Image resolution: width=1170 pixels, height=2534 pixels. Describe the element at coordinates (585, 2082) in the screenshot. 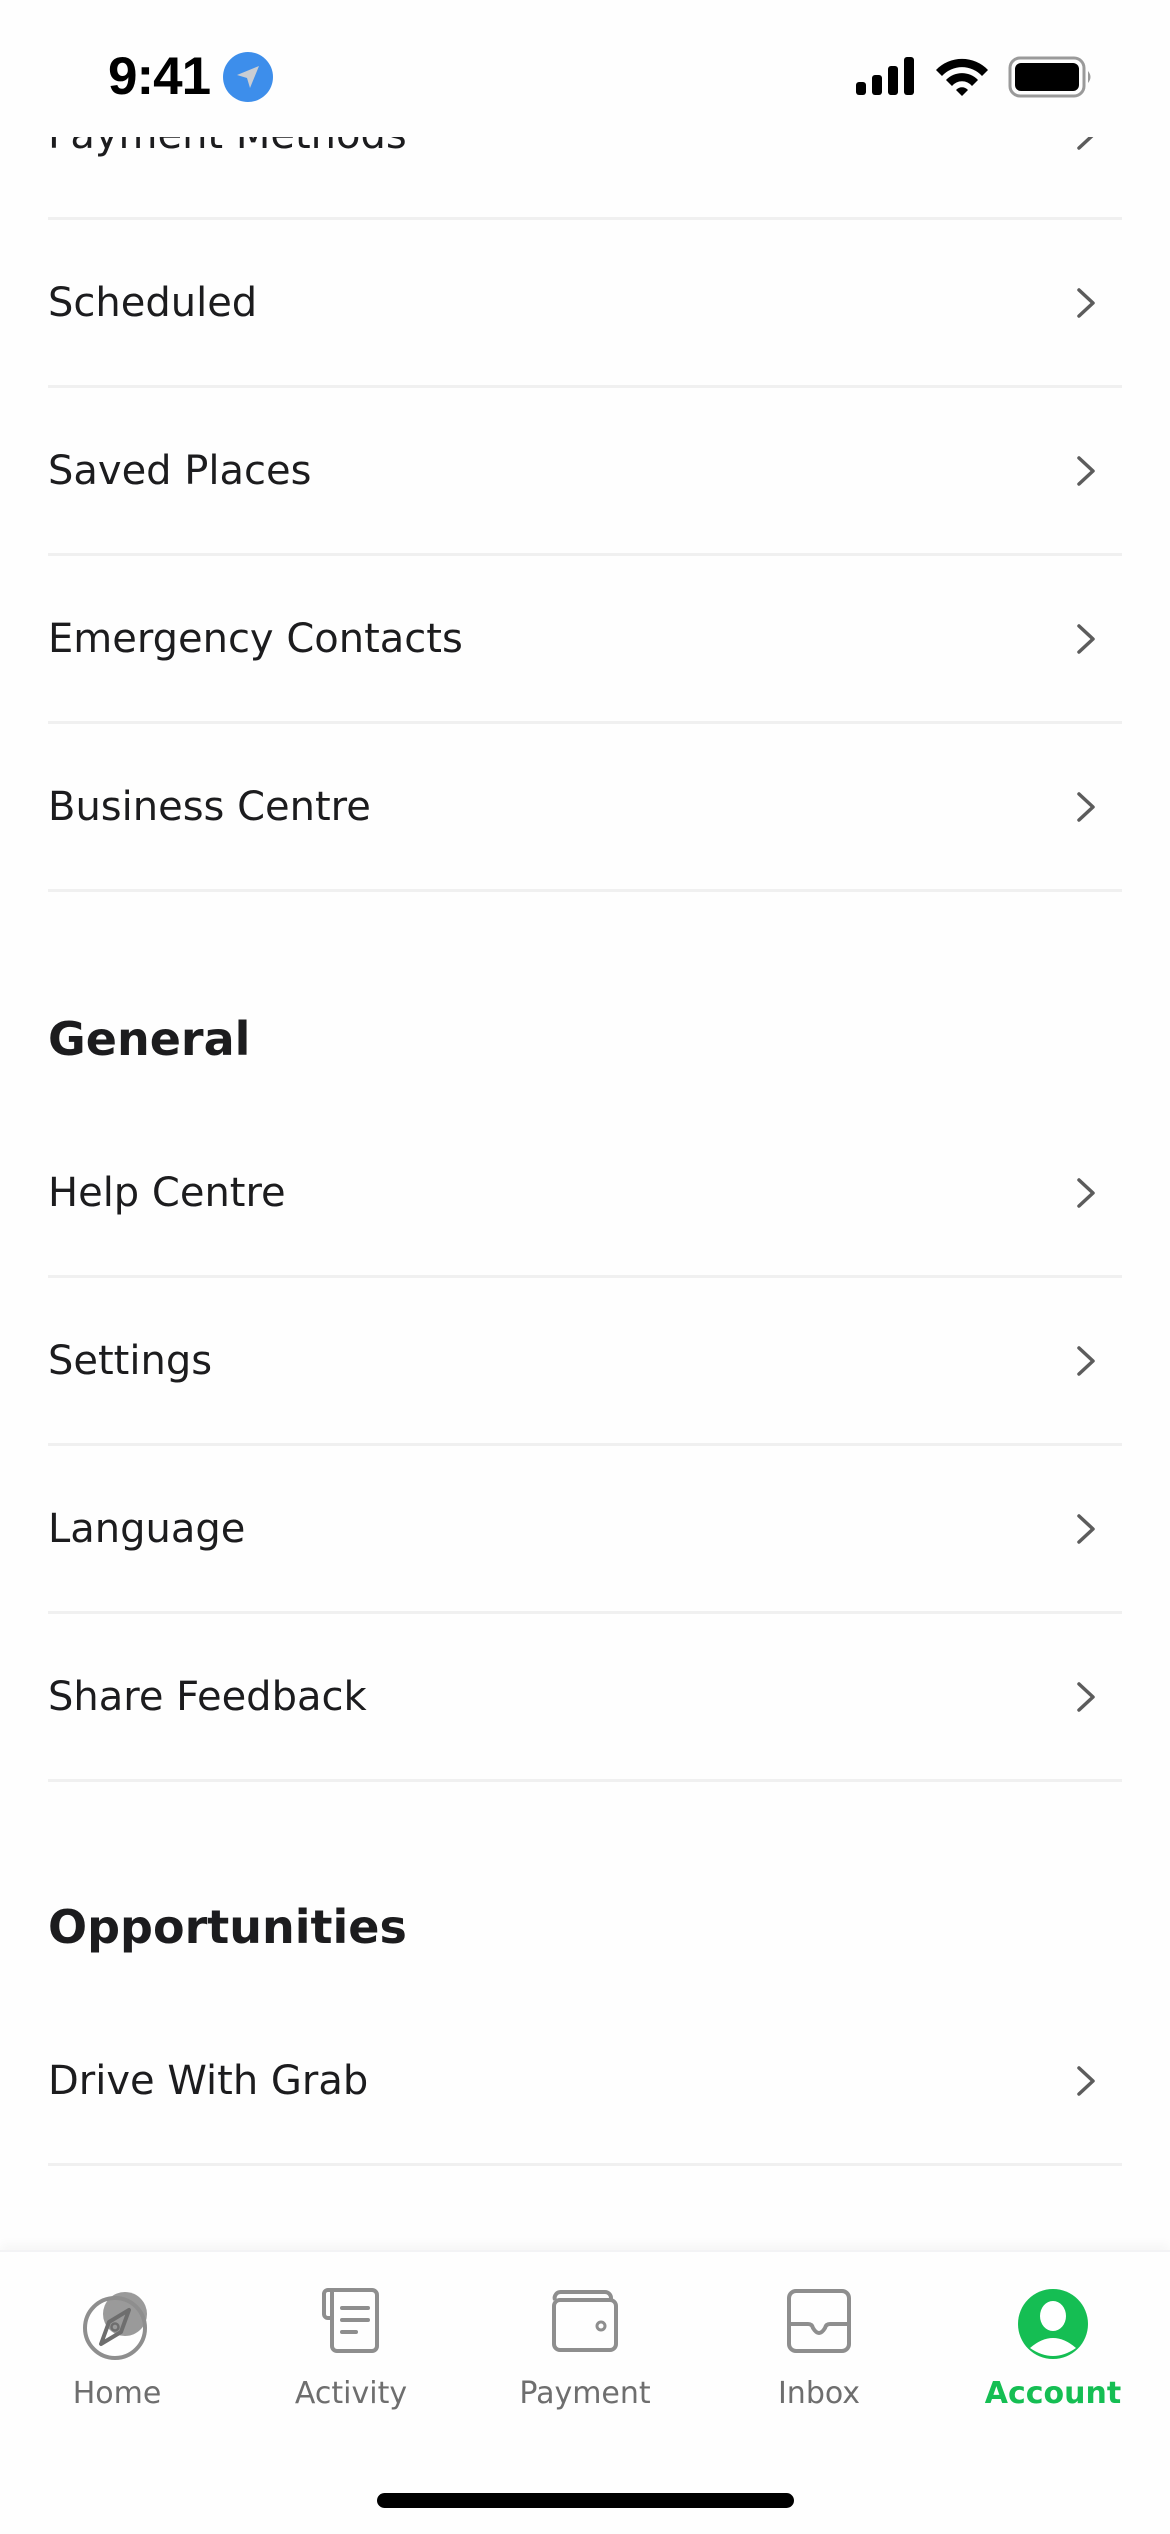

I see `menu-row-drive-with-grab: Drive With Grab` at that location.